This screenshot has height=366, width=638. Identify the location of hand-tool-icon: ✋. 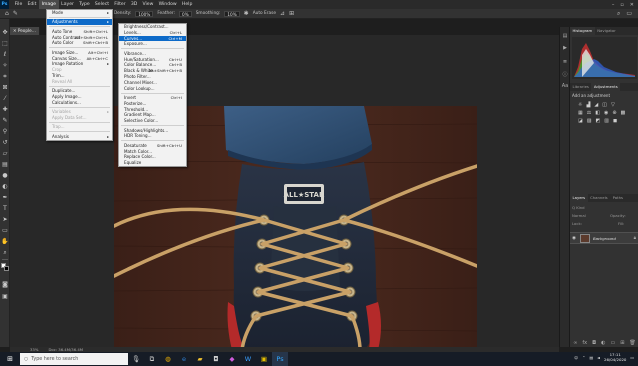
(5, 242).